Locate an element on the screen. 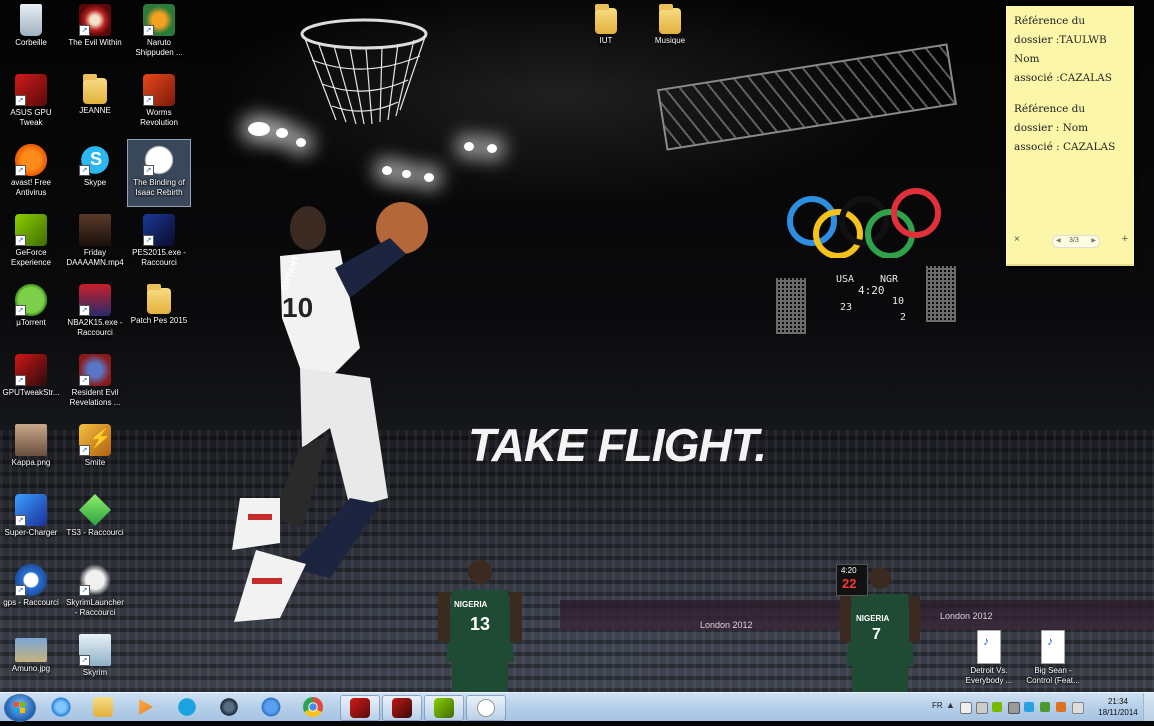 Image resolution: width=1154 pixels, height=726 pixels. desktop-icon-label: µTorrent is located at coordinates (31, 322).